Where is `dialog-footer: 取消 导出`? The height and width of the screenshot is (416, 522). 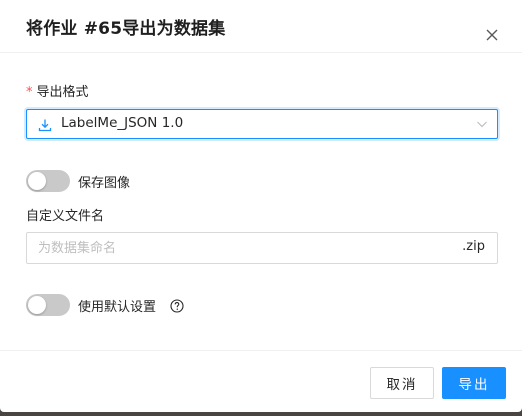 dialog-footer: 取消 导出 is located at coordinates (261, 381).